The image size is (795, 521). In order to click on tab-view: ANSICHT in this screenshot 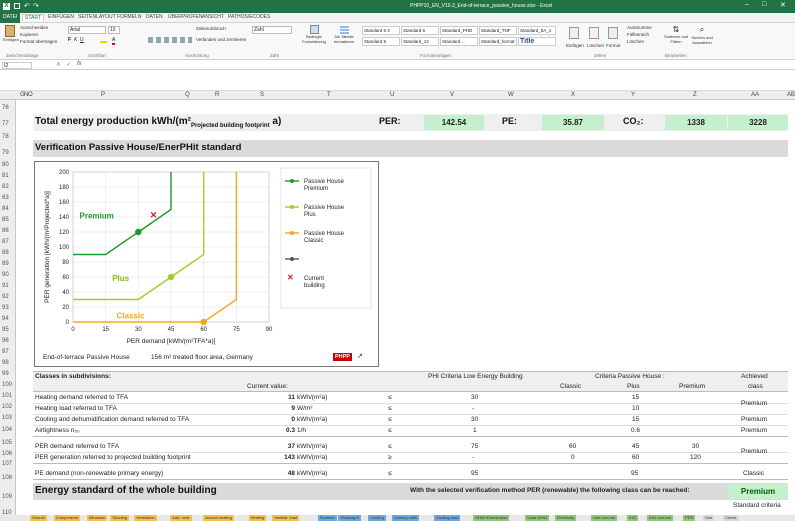, I will do `click(213, 17)`.